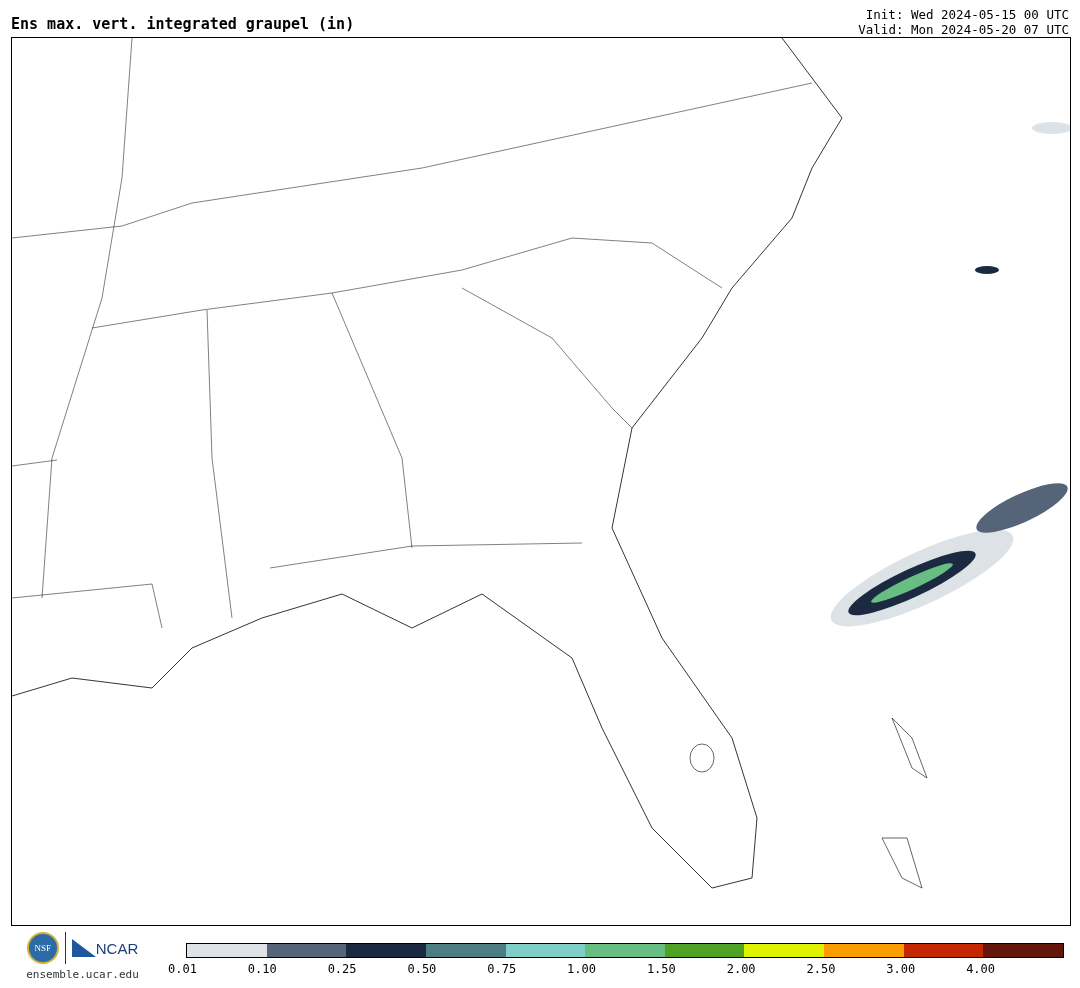 This screenshot has height=988, width=1080. Describe the element at coordinates (183, 25) in the screenshot. I see `chart-title: Ens max. vert. integrated graupel (in)` at that location.